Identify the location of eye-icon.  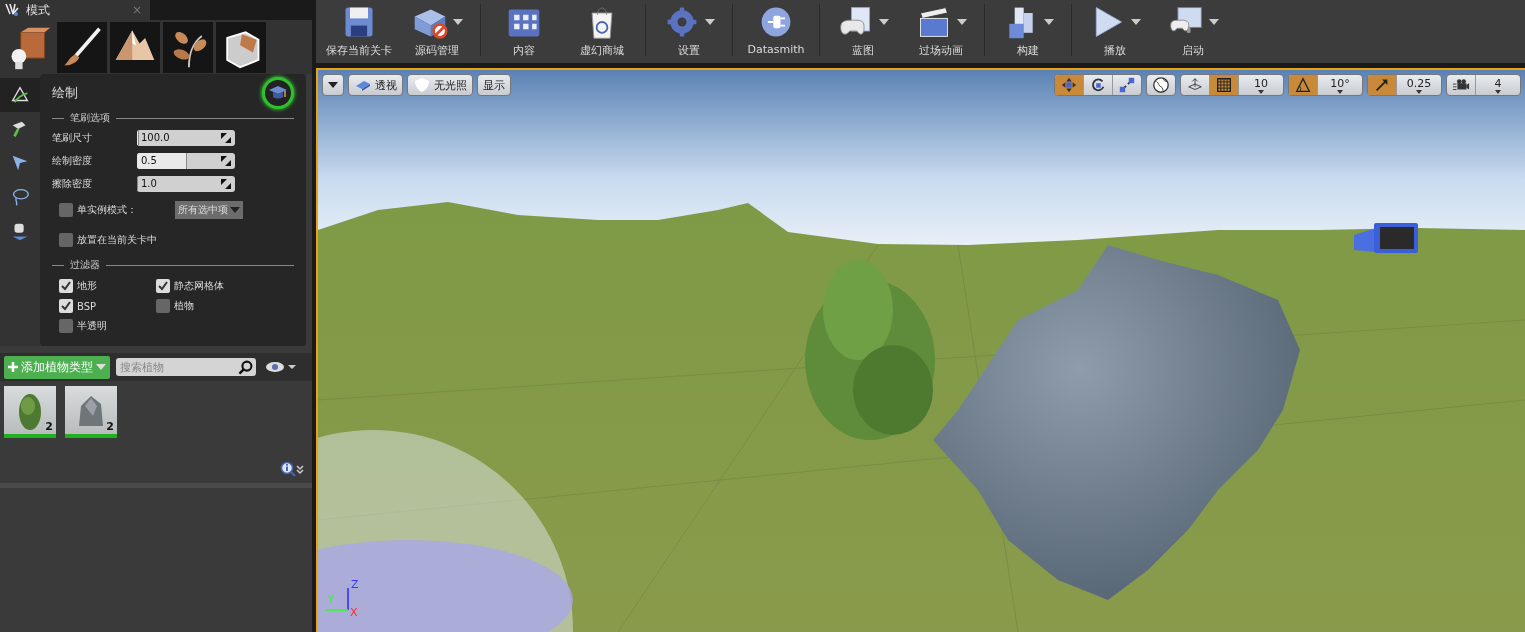
(281, 367).